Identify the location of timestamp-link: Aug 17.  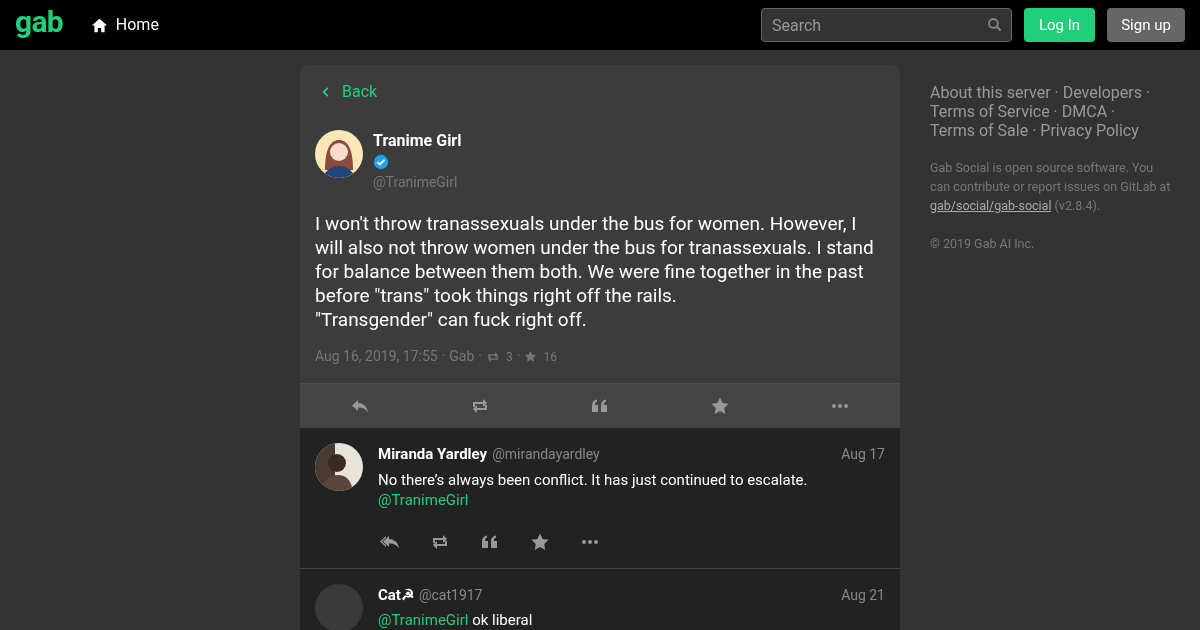
(863, 454).